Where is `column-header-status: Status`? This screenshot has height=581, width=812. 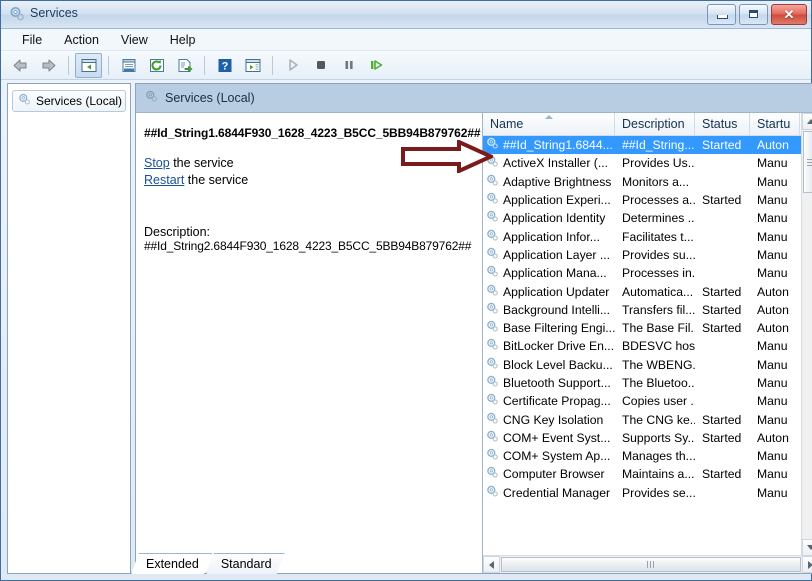
column-header-status: Status is located at coordinates (722, 124).